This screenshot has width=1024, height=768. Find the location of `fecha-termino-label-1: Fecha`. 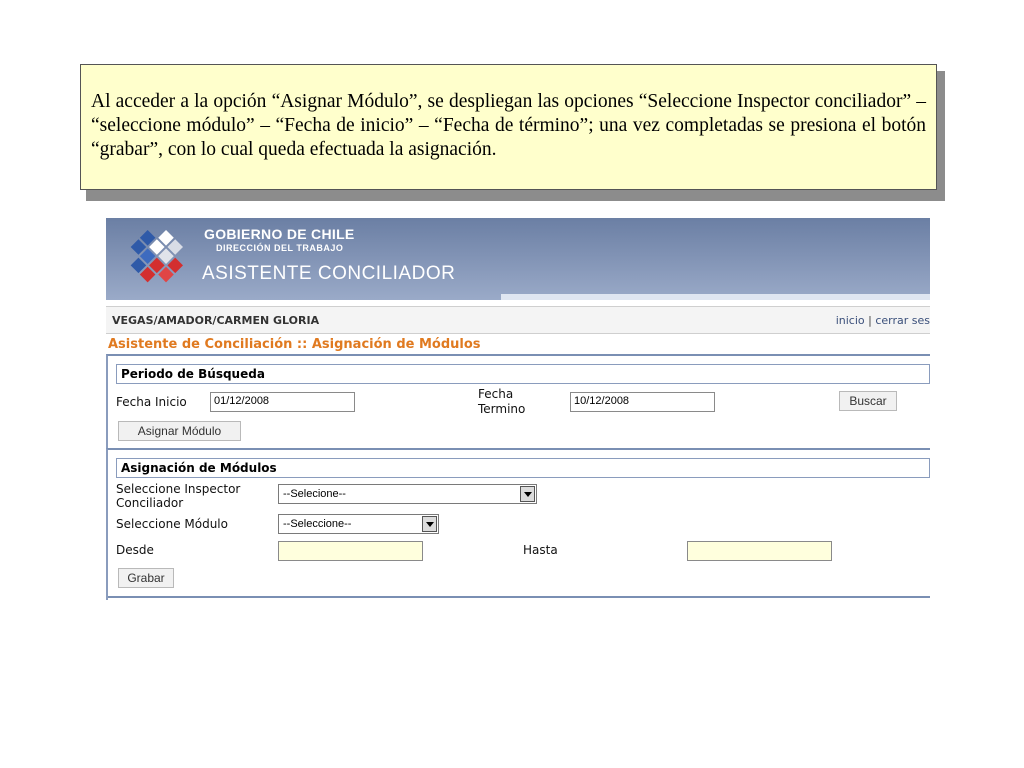

fecha-termino-label-1: Fecha is located at coordinates (496, 394).